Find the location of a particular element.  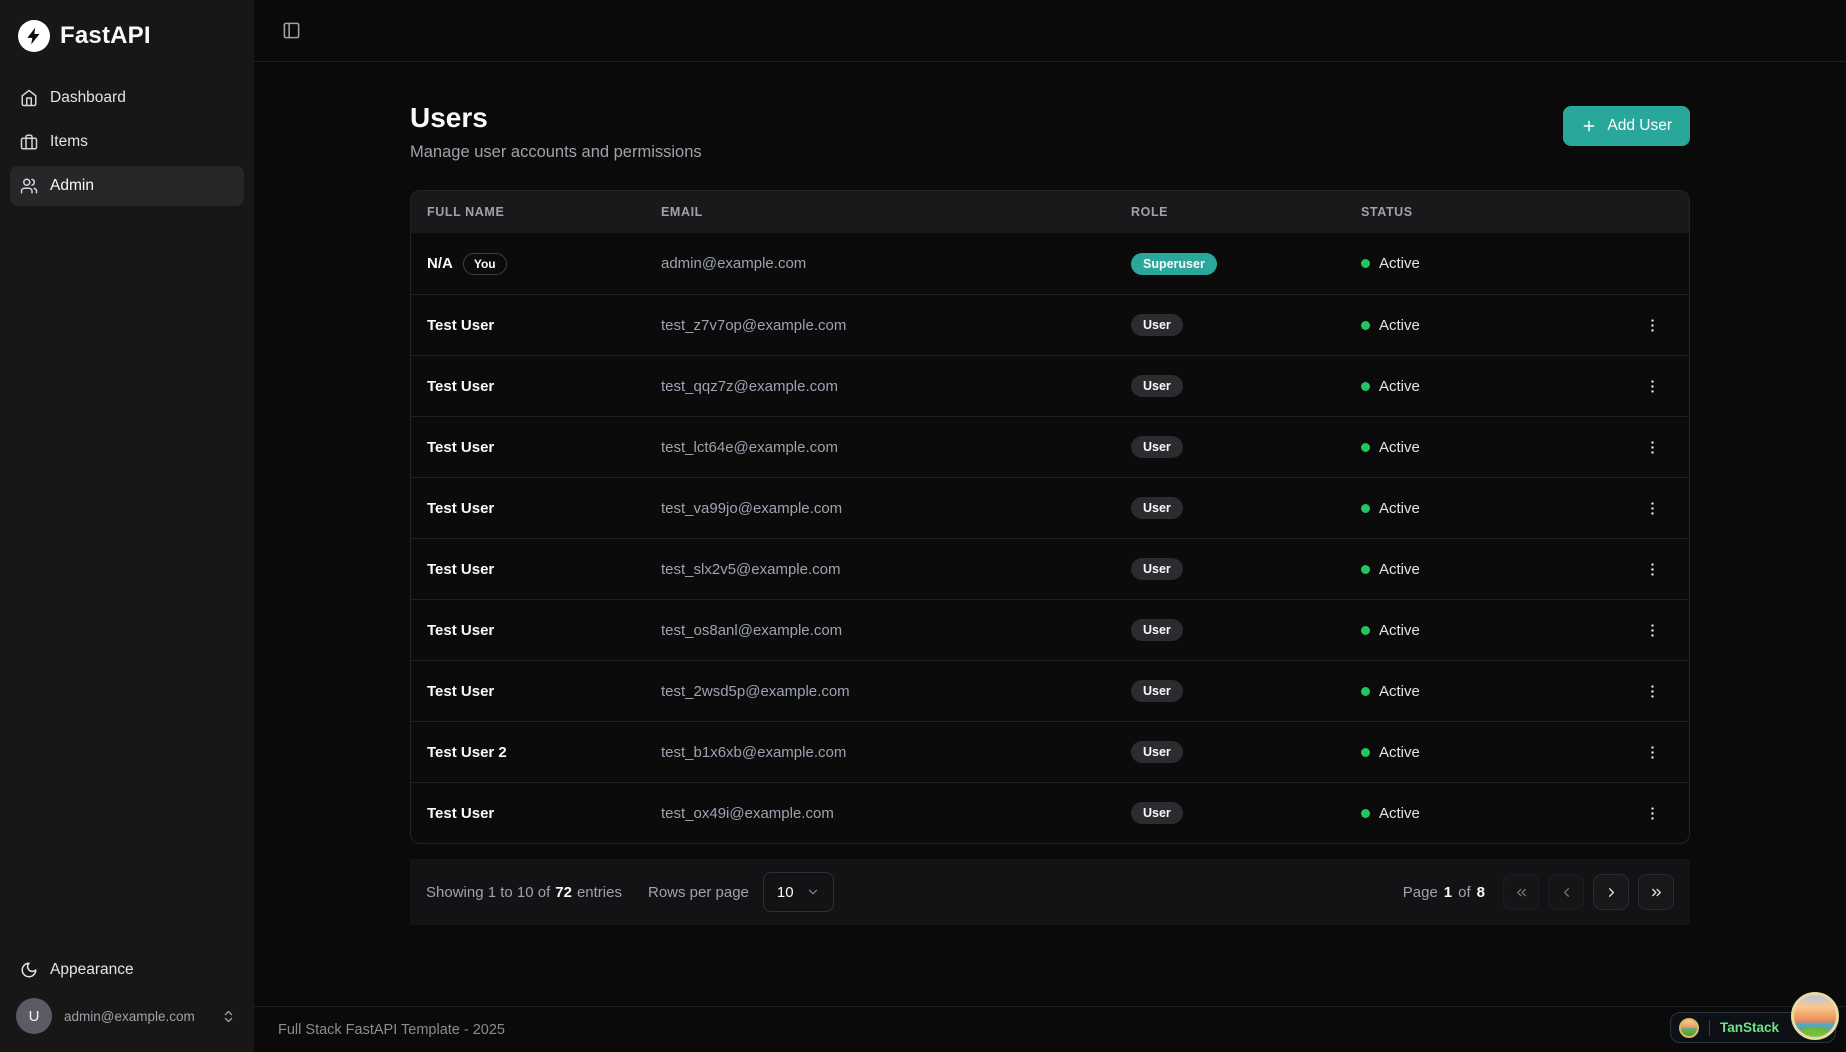

tanstack-label: TanStack is located at coordinates (1749, 1027).